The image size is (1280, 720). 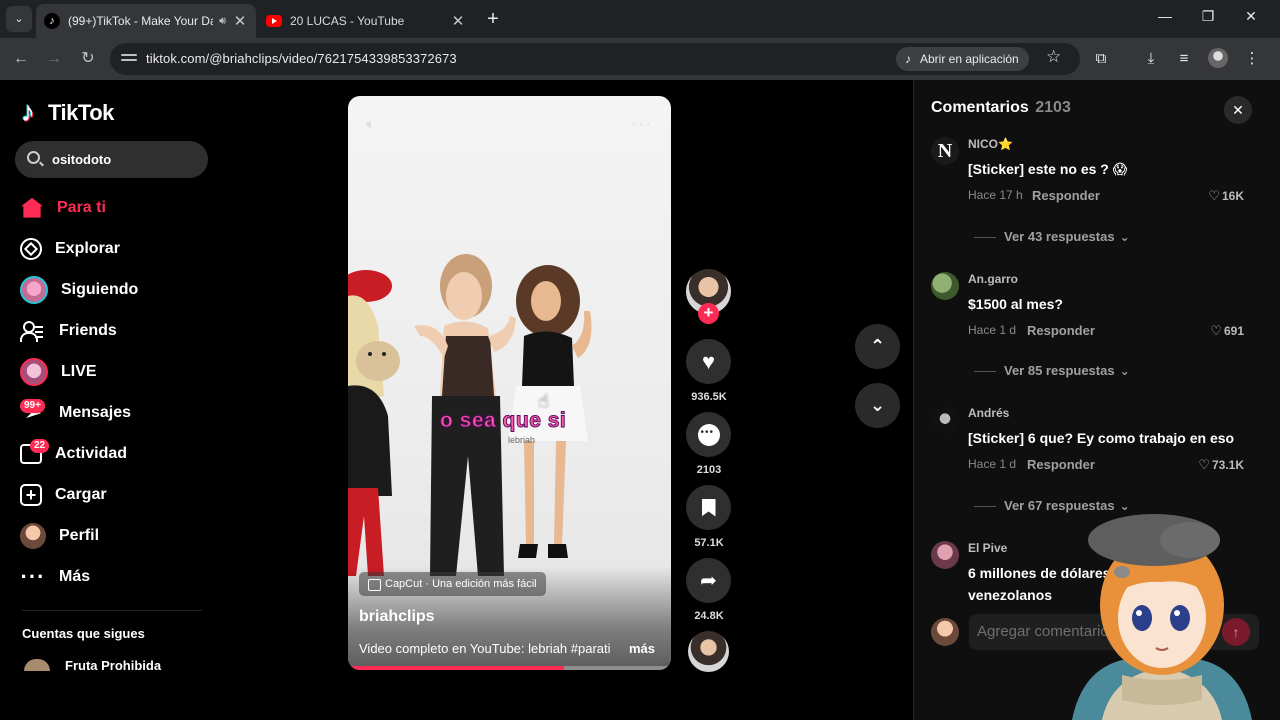 What do you see at coordinates (129, 59) in the screenshot?
I see `site-settings-icon` at bounding box center [129, 59].